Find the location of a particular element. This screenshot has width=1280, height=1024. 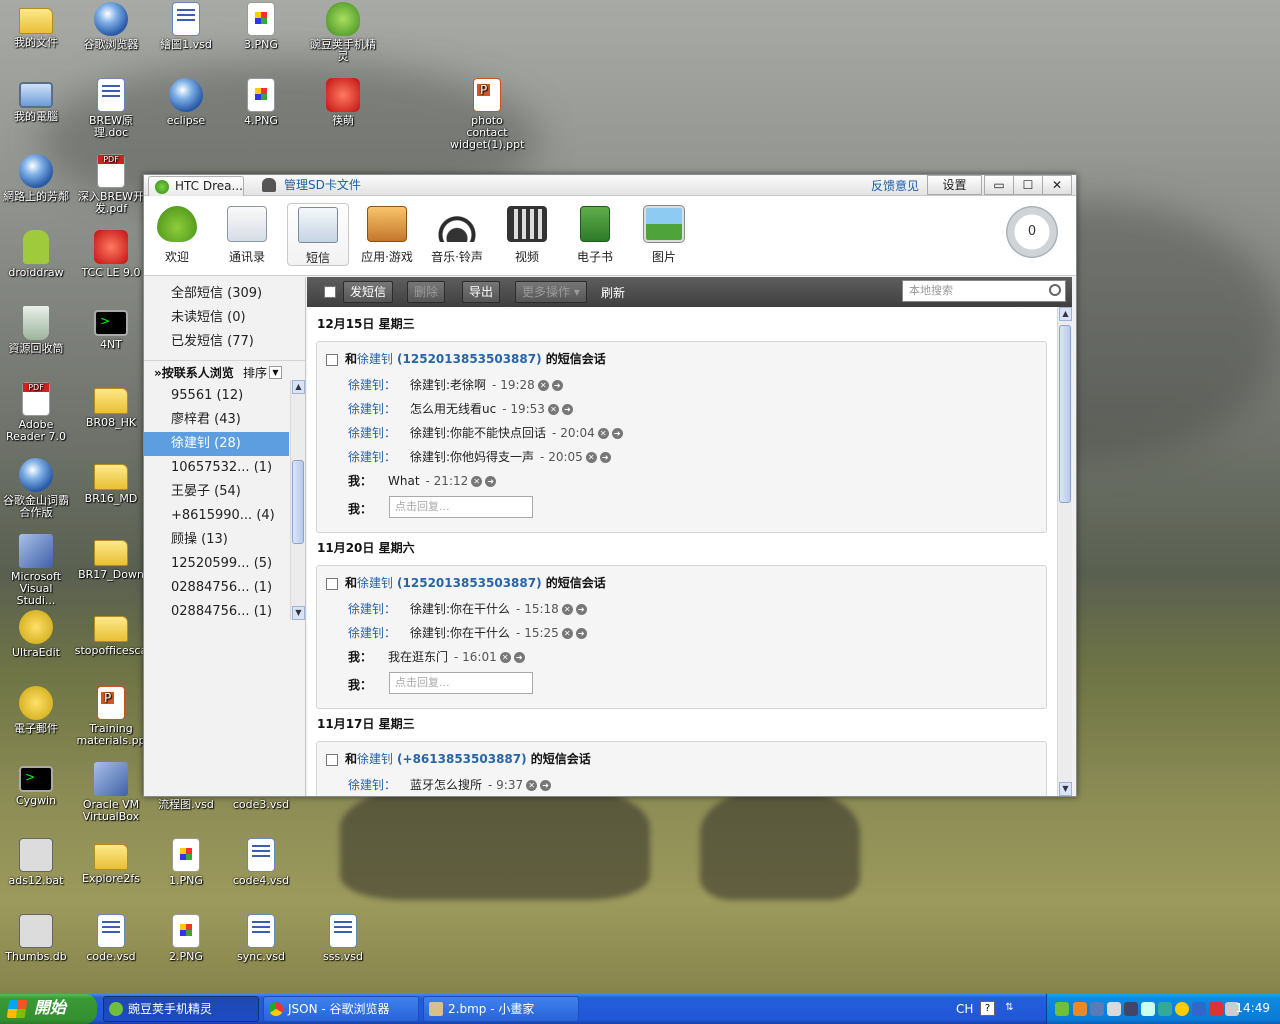

desktop-icon: Explore2fs is located at coordinates (111, 861).